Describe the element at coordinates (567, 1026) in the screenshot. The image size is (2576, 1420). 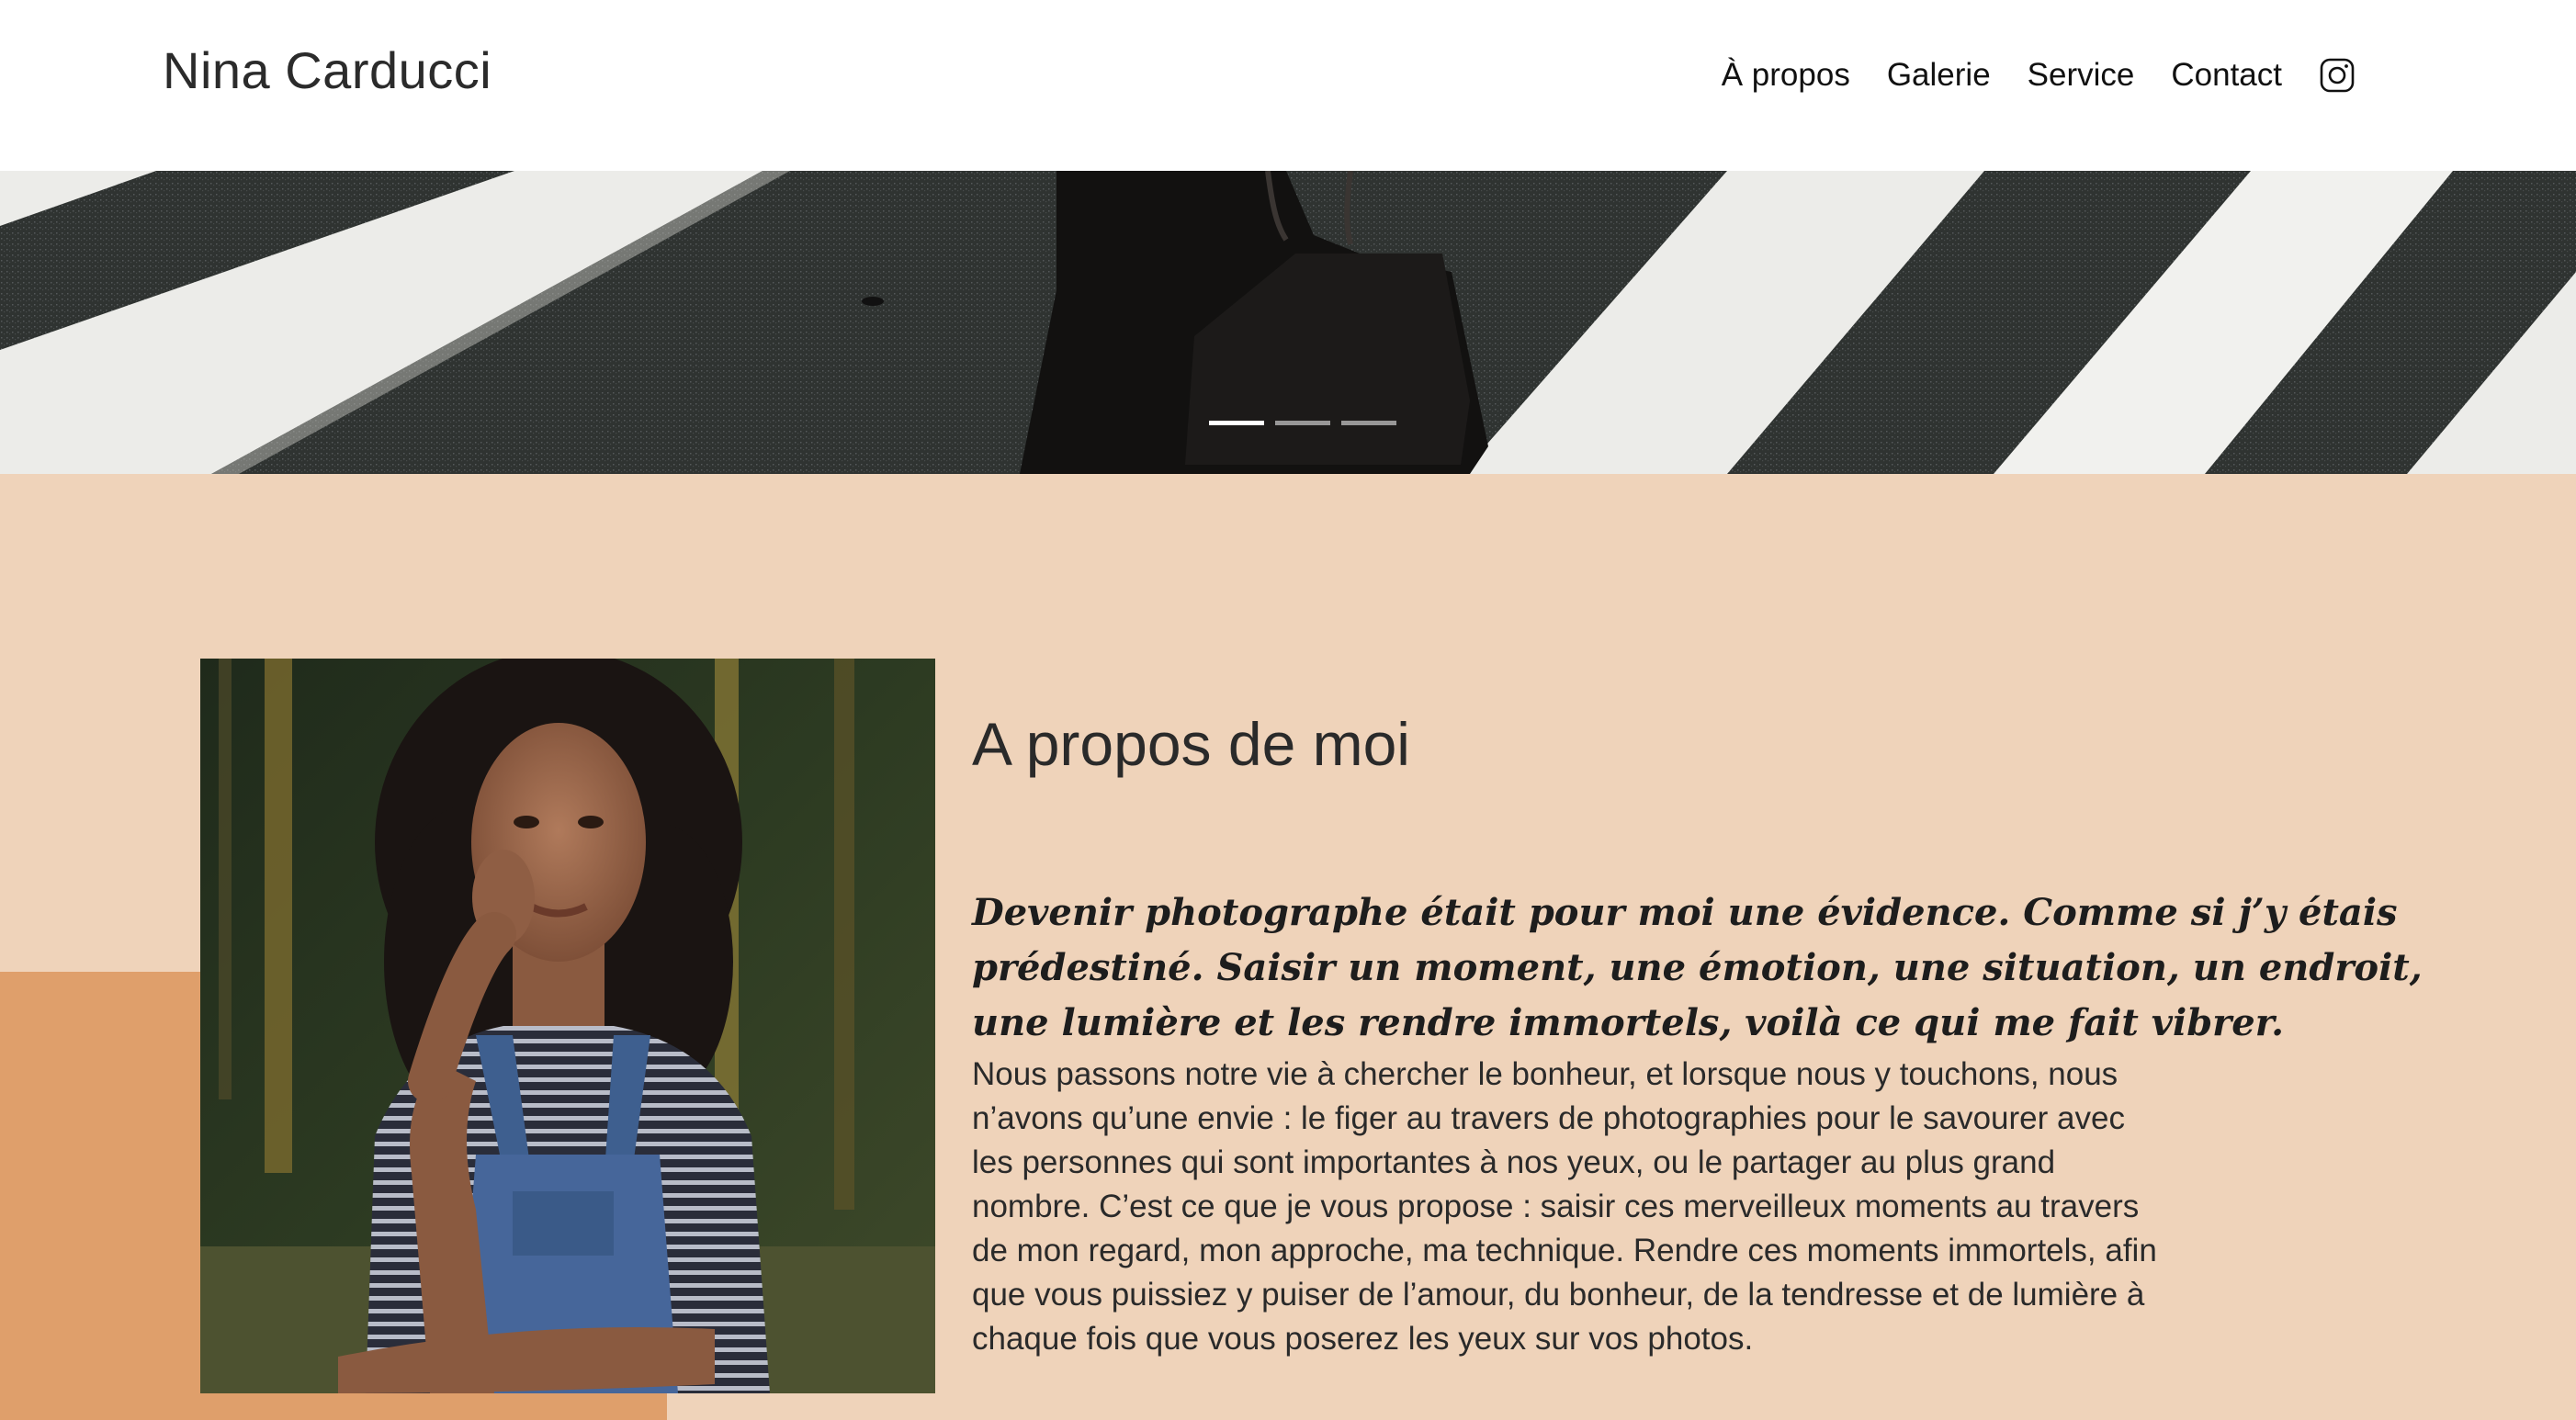
I see `portrait-photo` at that location.